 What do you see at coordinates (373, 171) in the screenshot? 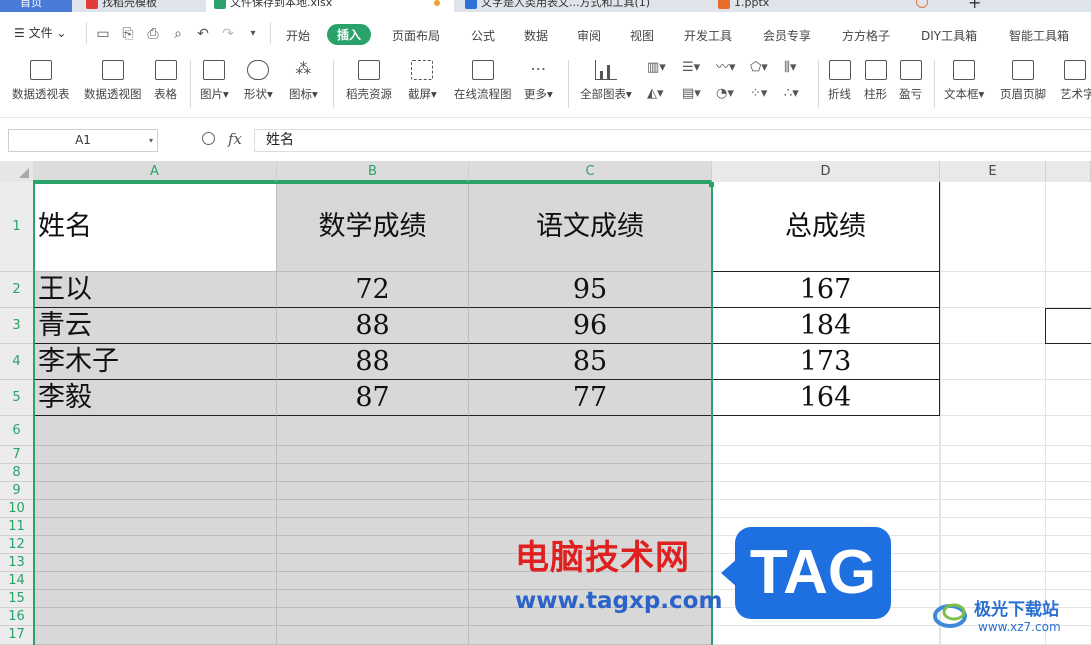
I see `column-header-b: B` at bounding box center [373, 171].